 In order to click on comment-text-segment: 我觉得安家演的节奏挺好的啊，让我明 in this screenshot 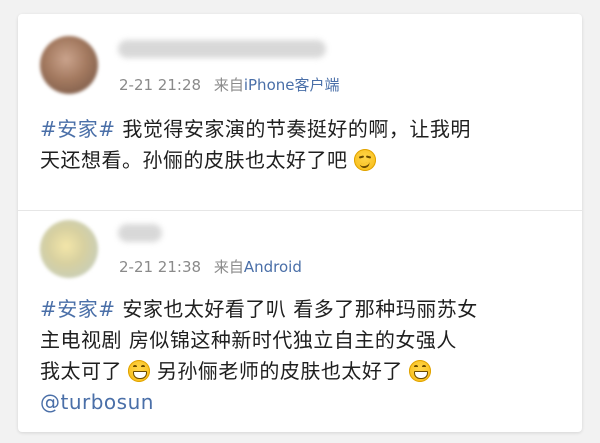, I will do `click(293, 129)`.